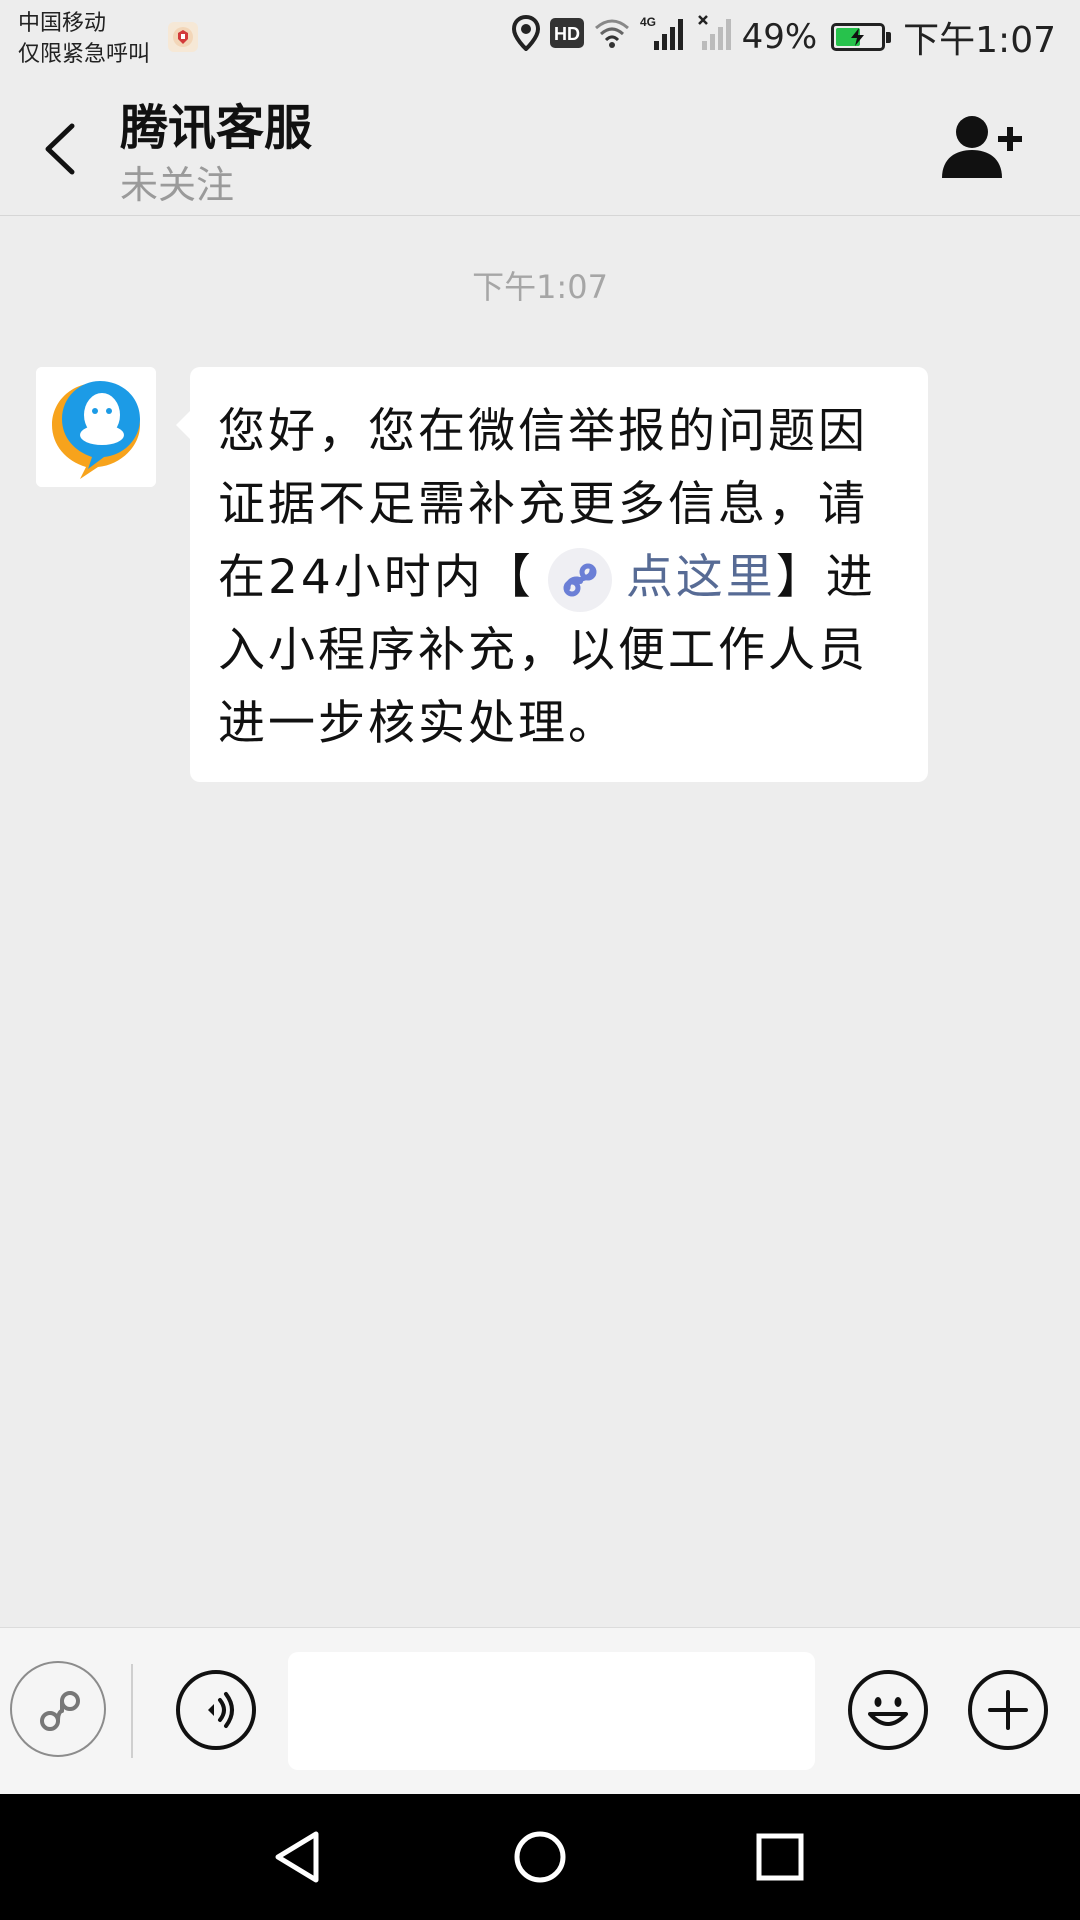 The width and height of the screenshot is (1080, 1920). I want to click on nav-recent-icon, so click(780, 1857).